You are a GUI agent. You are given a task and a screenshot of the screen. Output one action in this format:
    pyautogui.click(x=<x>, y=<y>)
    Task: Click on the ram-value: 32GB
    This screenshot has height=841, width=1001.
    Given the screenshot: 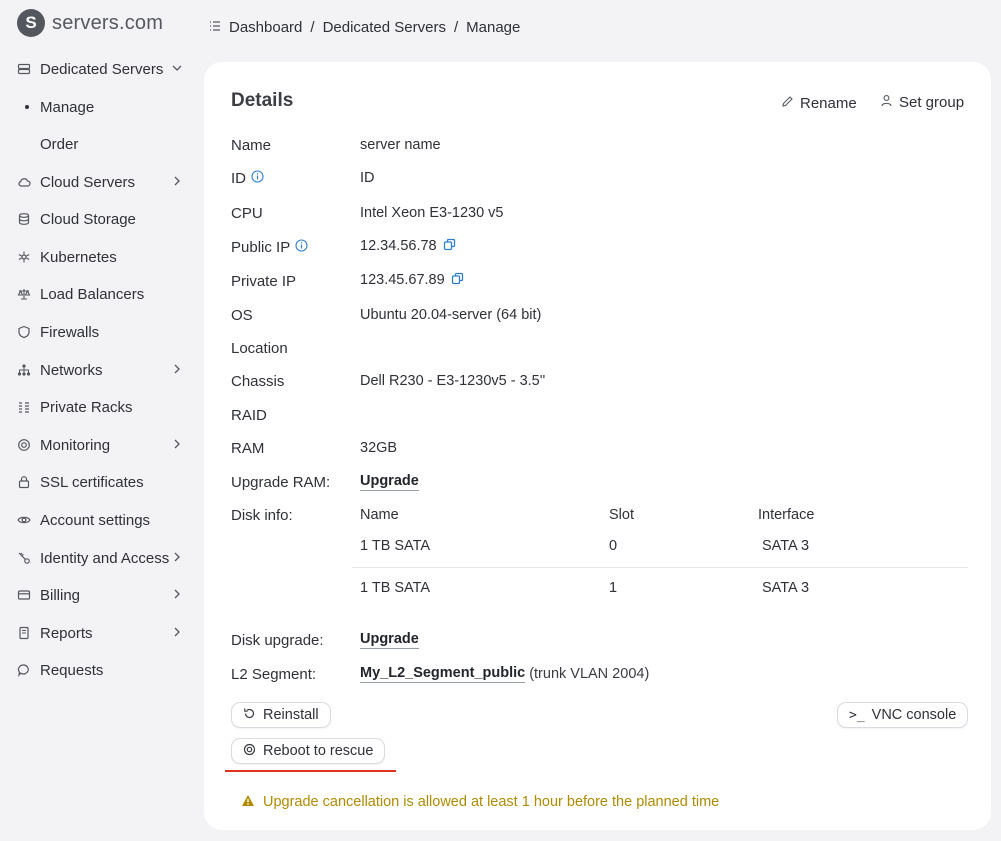 What is the action you would take?
    pyautogui.click(x=379, y=448)
    